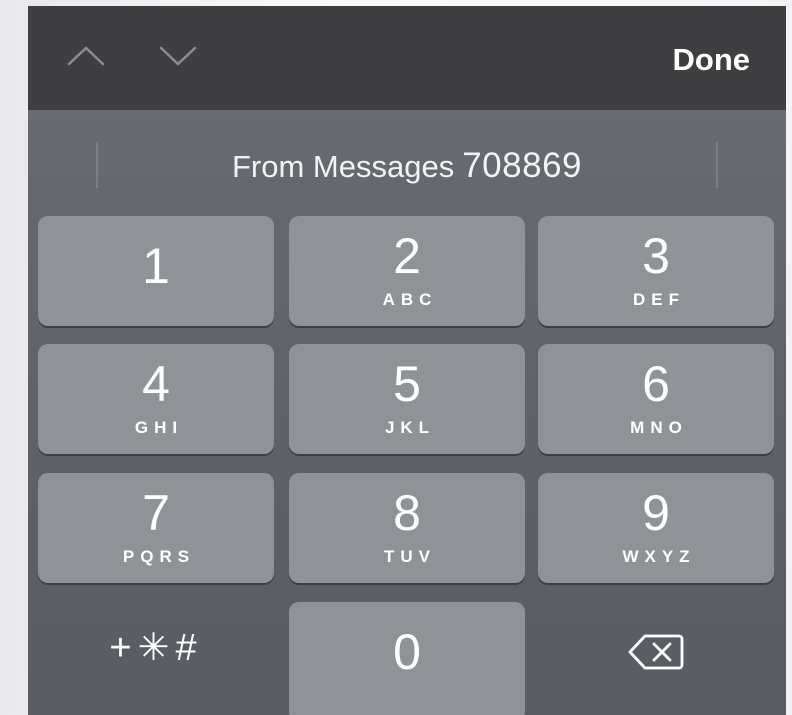 This screenshot has width=792, height=715. I want to click on done-button: Done, so click(712, 60).